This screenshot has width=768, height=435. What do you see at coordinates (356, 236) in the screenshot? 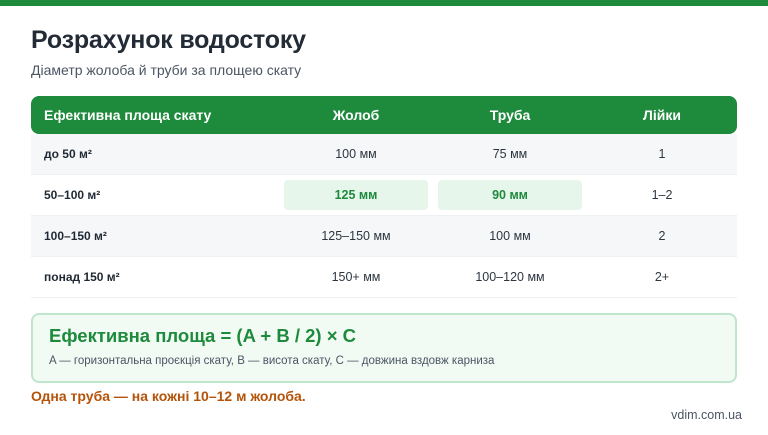
I see `cell-gutter: 125–150 мм` at bounding box center [356, 236].